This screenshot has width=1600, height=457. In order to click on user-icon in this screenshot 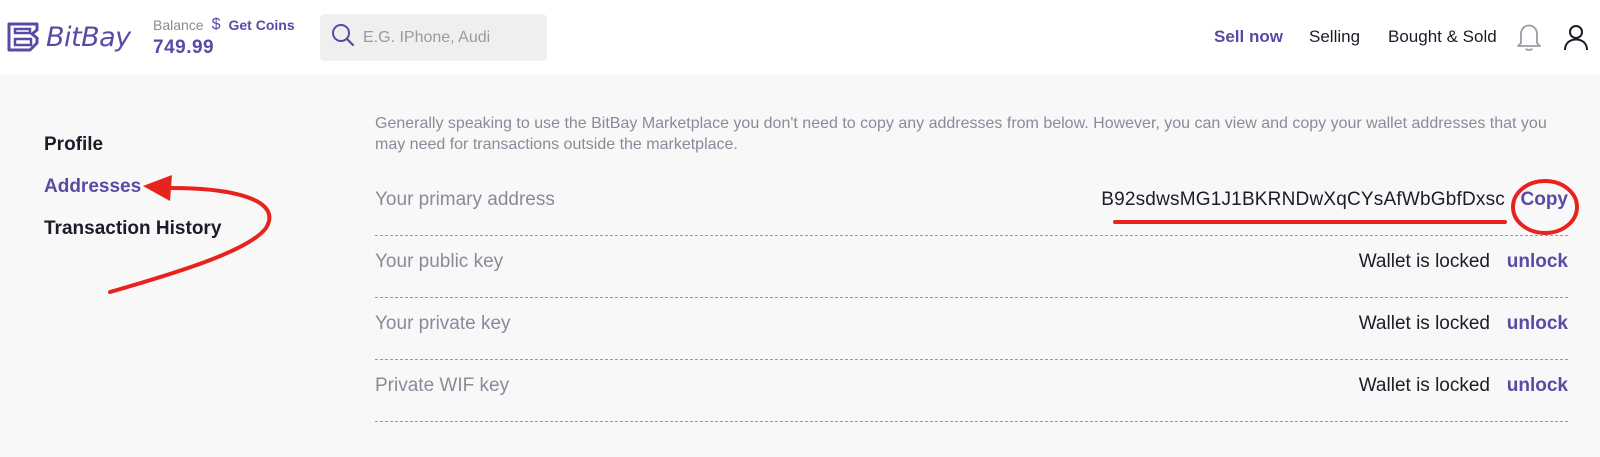, I will do `click(1576, 39)`.